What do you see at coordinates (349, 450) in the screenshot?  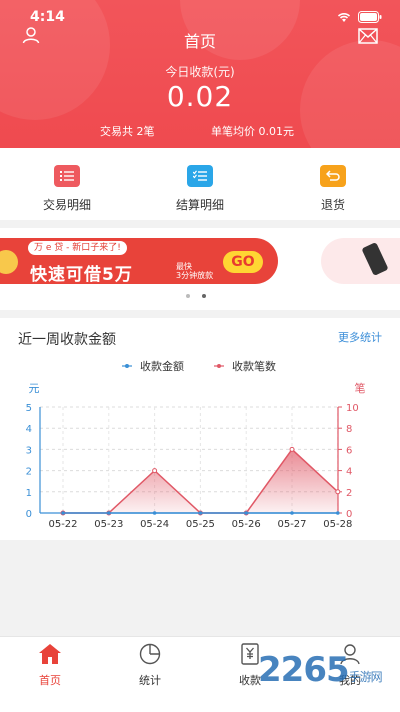 I see `y-tick-right: 6` at bounding box center [349, 450].